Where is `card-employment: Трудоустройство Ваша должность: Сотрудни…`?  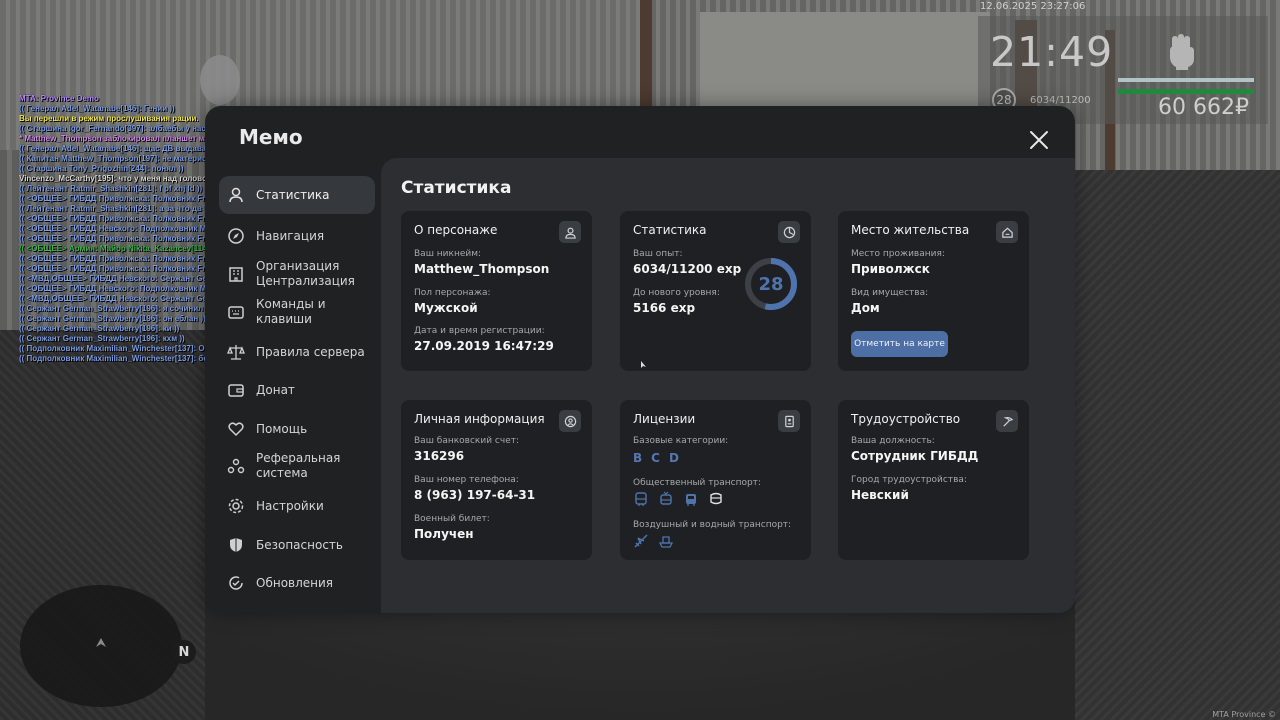
card-employment: Трудоустройство Ваша должность: Сотрудни… is located at coordinates (933, 480).